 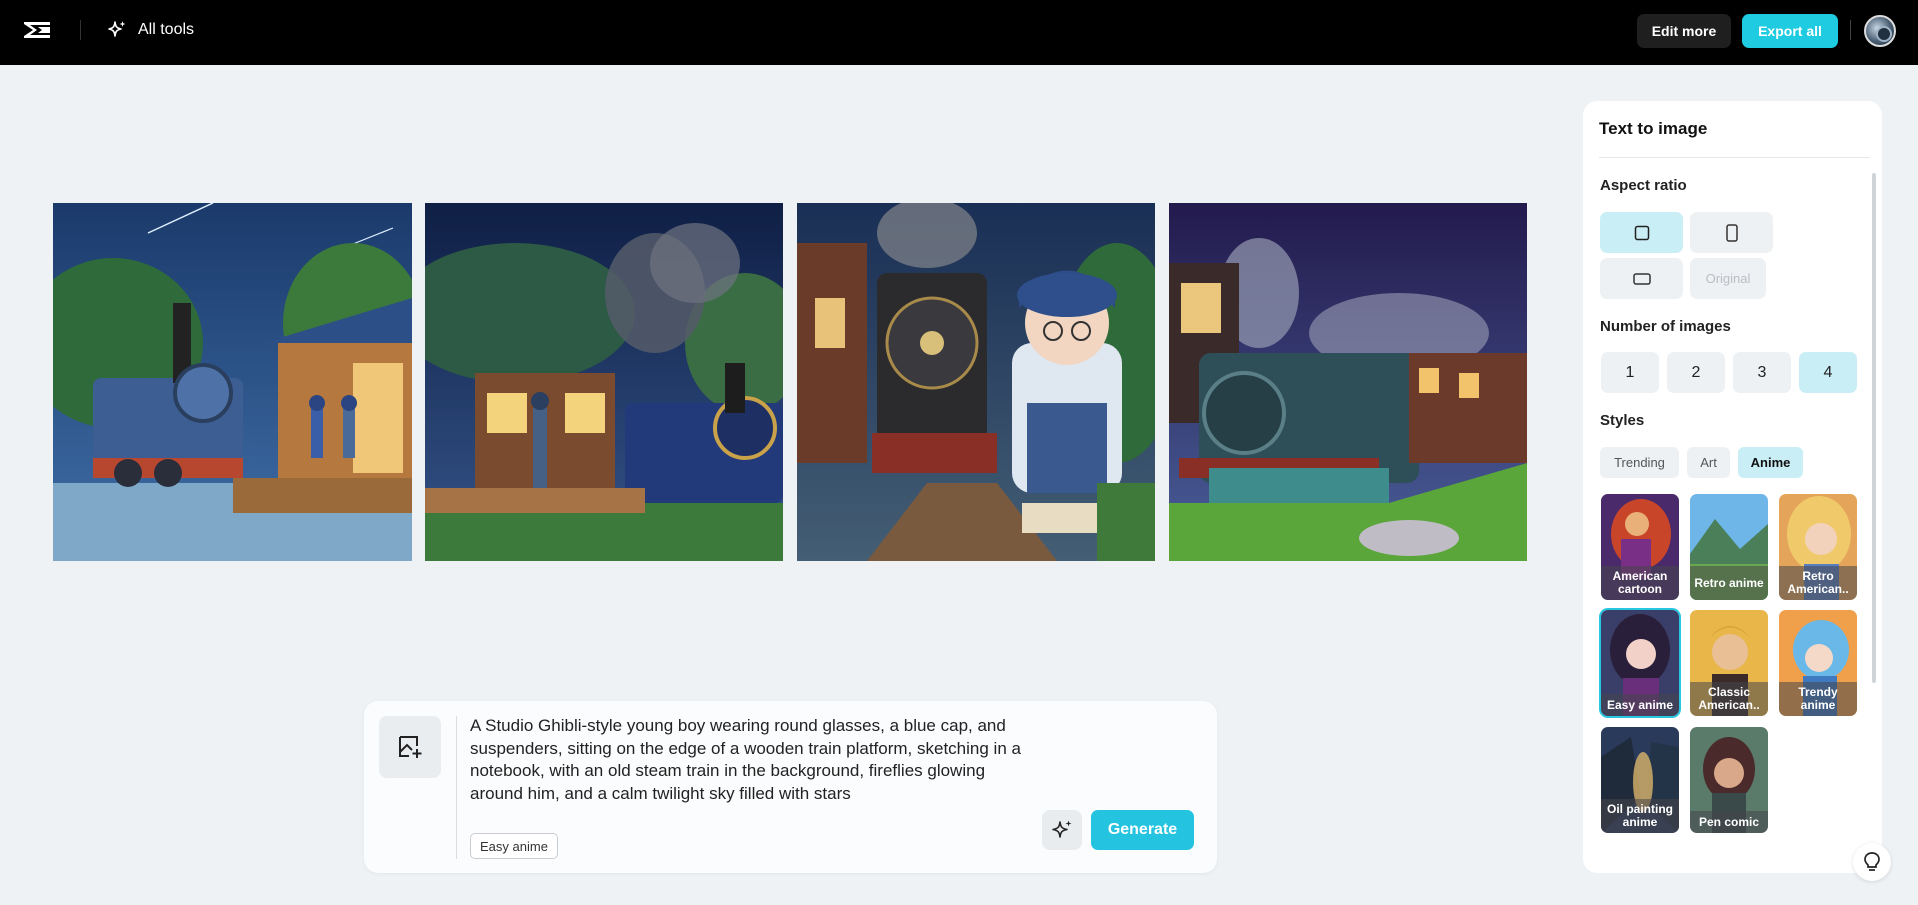 I want to click on style-card-easy-anime: Easy anime, so click(x=1640, y=663).